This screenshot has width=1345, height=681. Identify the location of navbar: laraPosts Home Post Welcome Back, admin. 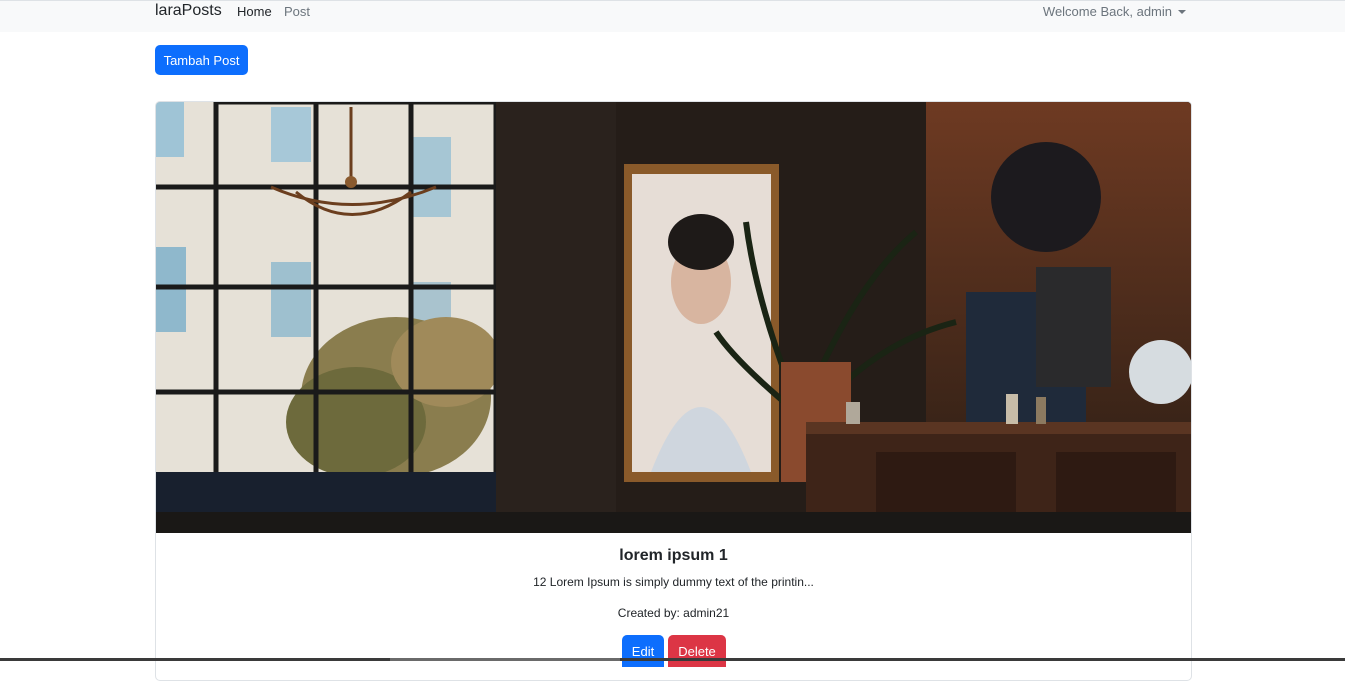
(672, 16).